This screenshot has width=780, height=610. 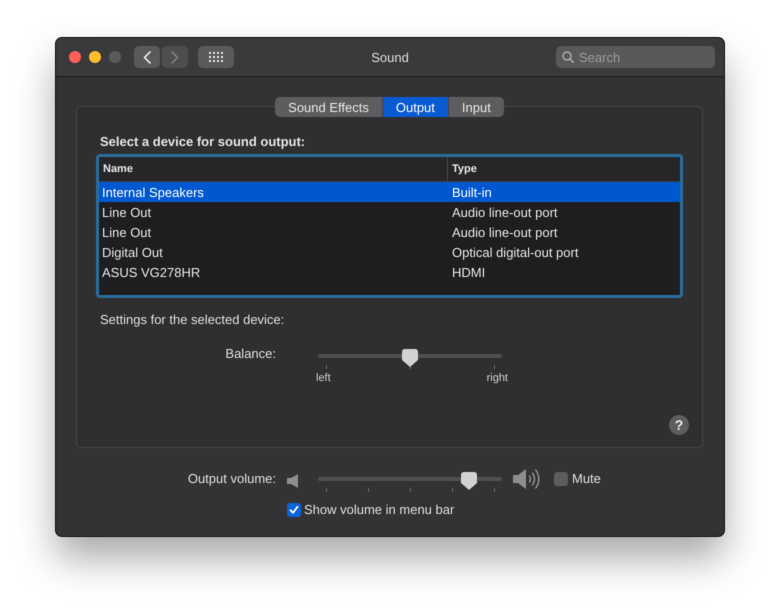 I want to click on device-type-cell-text: Optical digital-out port, so click(x=514, y=252).